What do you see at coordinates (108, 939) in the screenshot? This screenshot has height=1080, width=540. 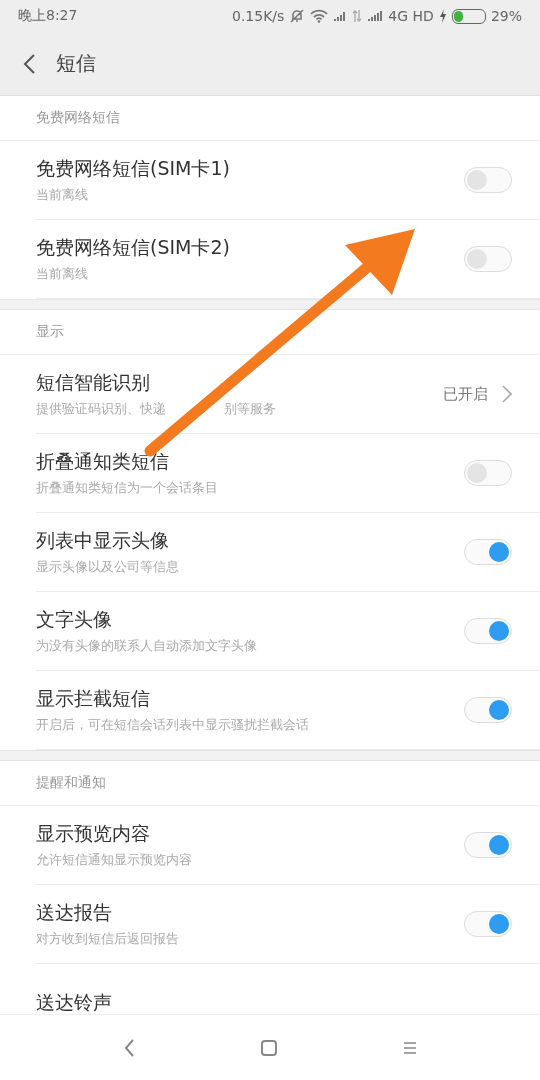 I see `setting-description: 对方收到短信后返回报告` at bounding box center [108, 939].